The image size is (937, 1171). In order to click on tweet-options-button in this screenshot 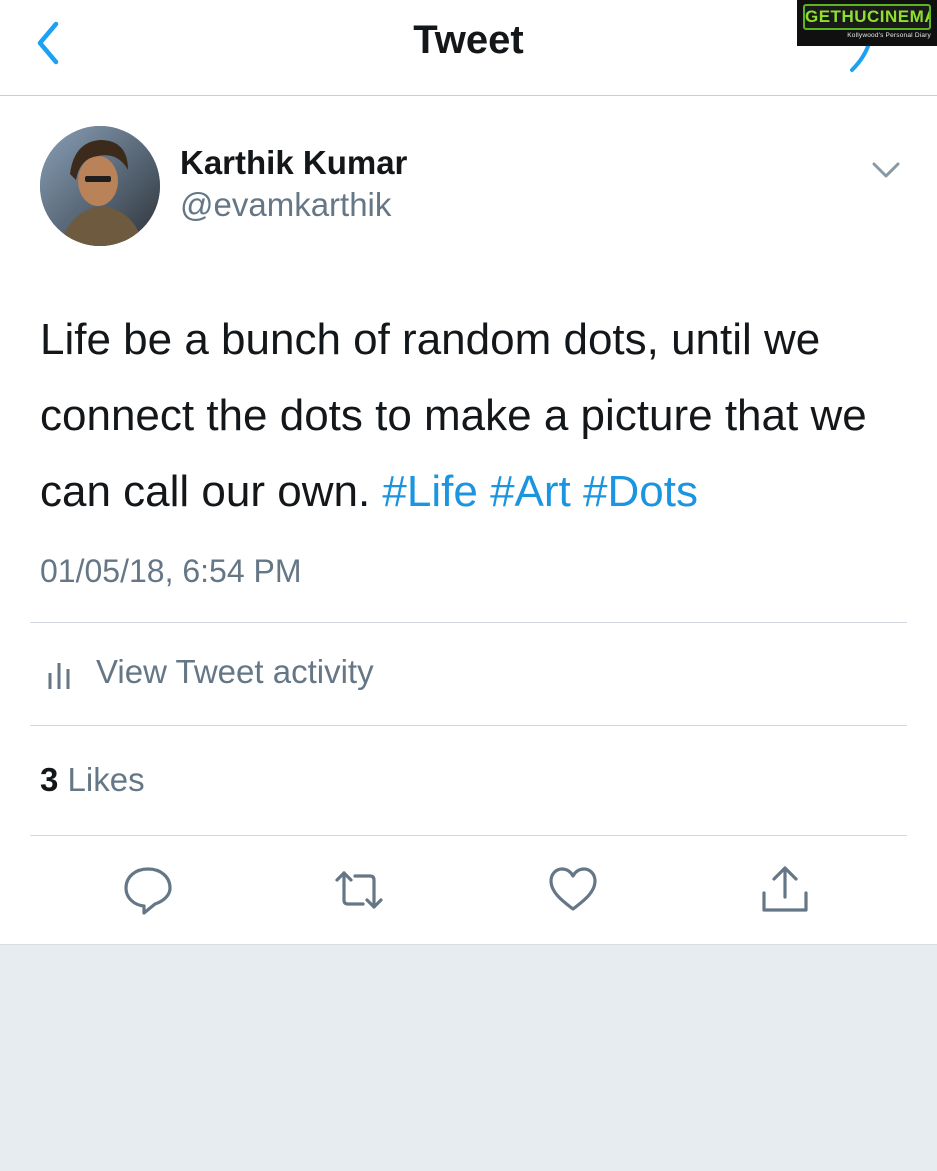, I will do `click(886, 171)`.